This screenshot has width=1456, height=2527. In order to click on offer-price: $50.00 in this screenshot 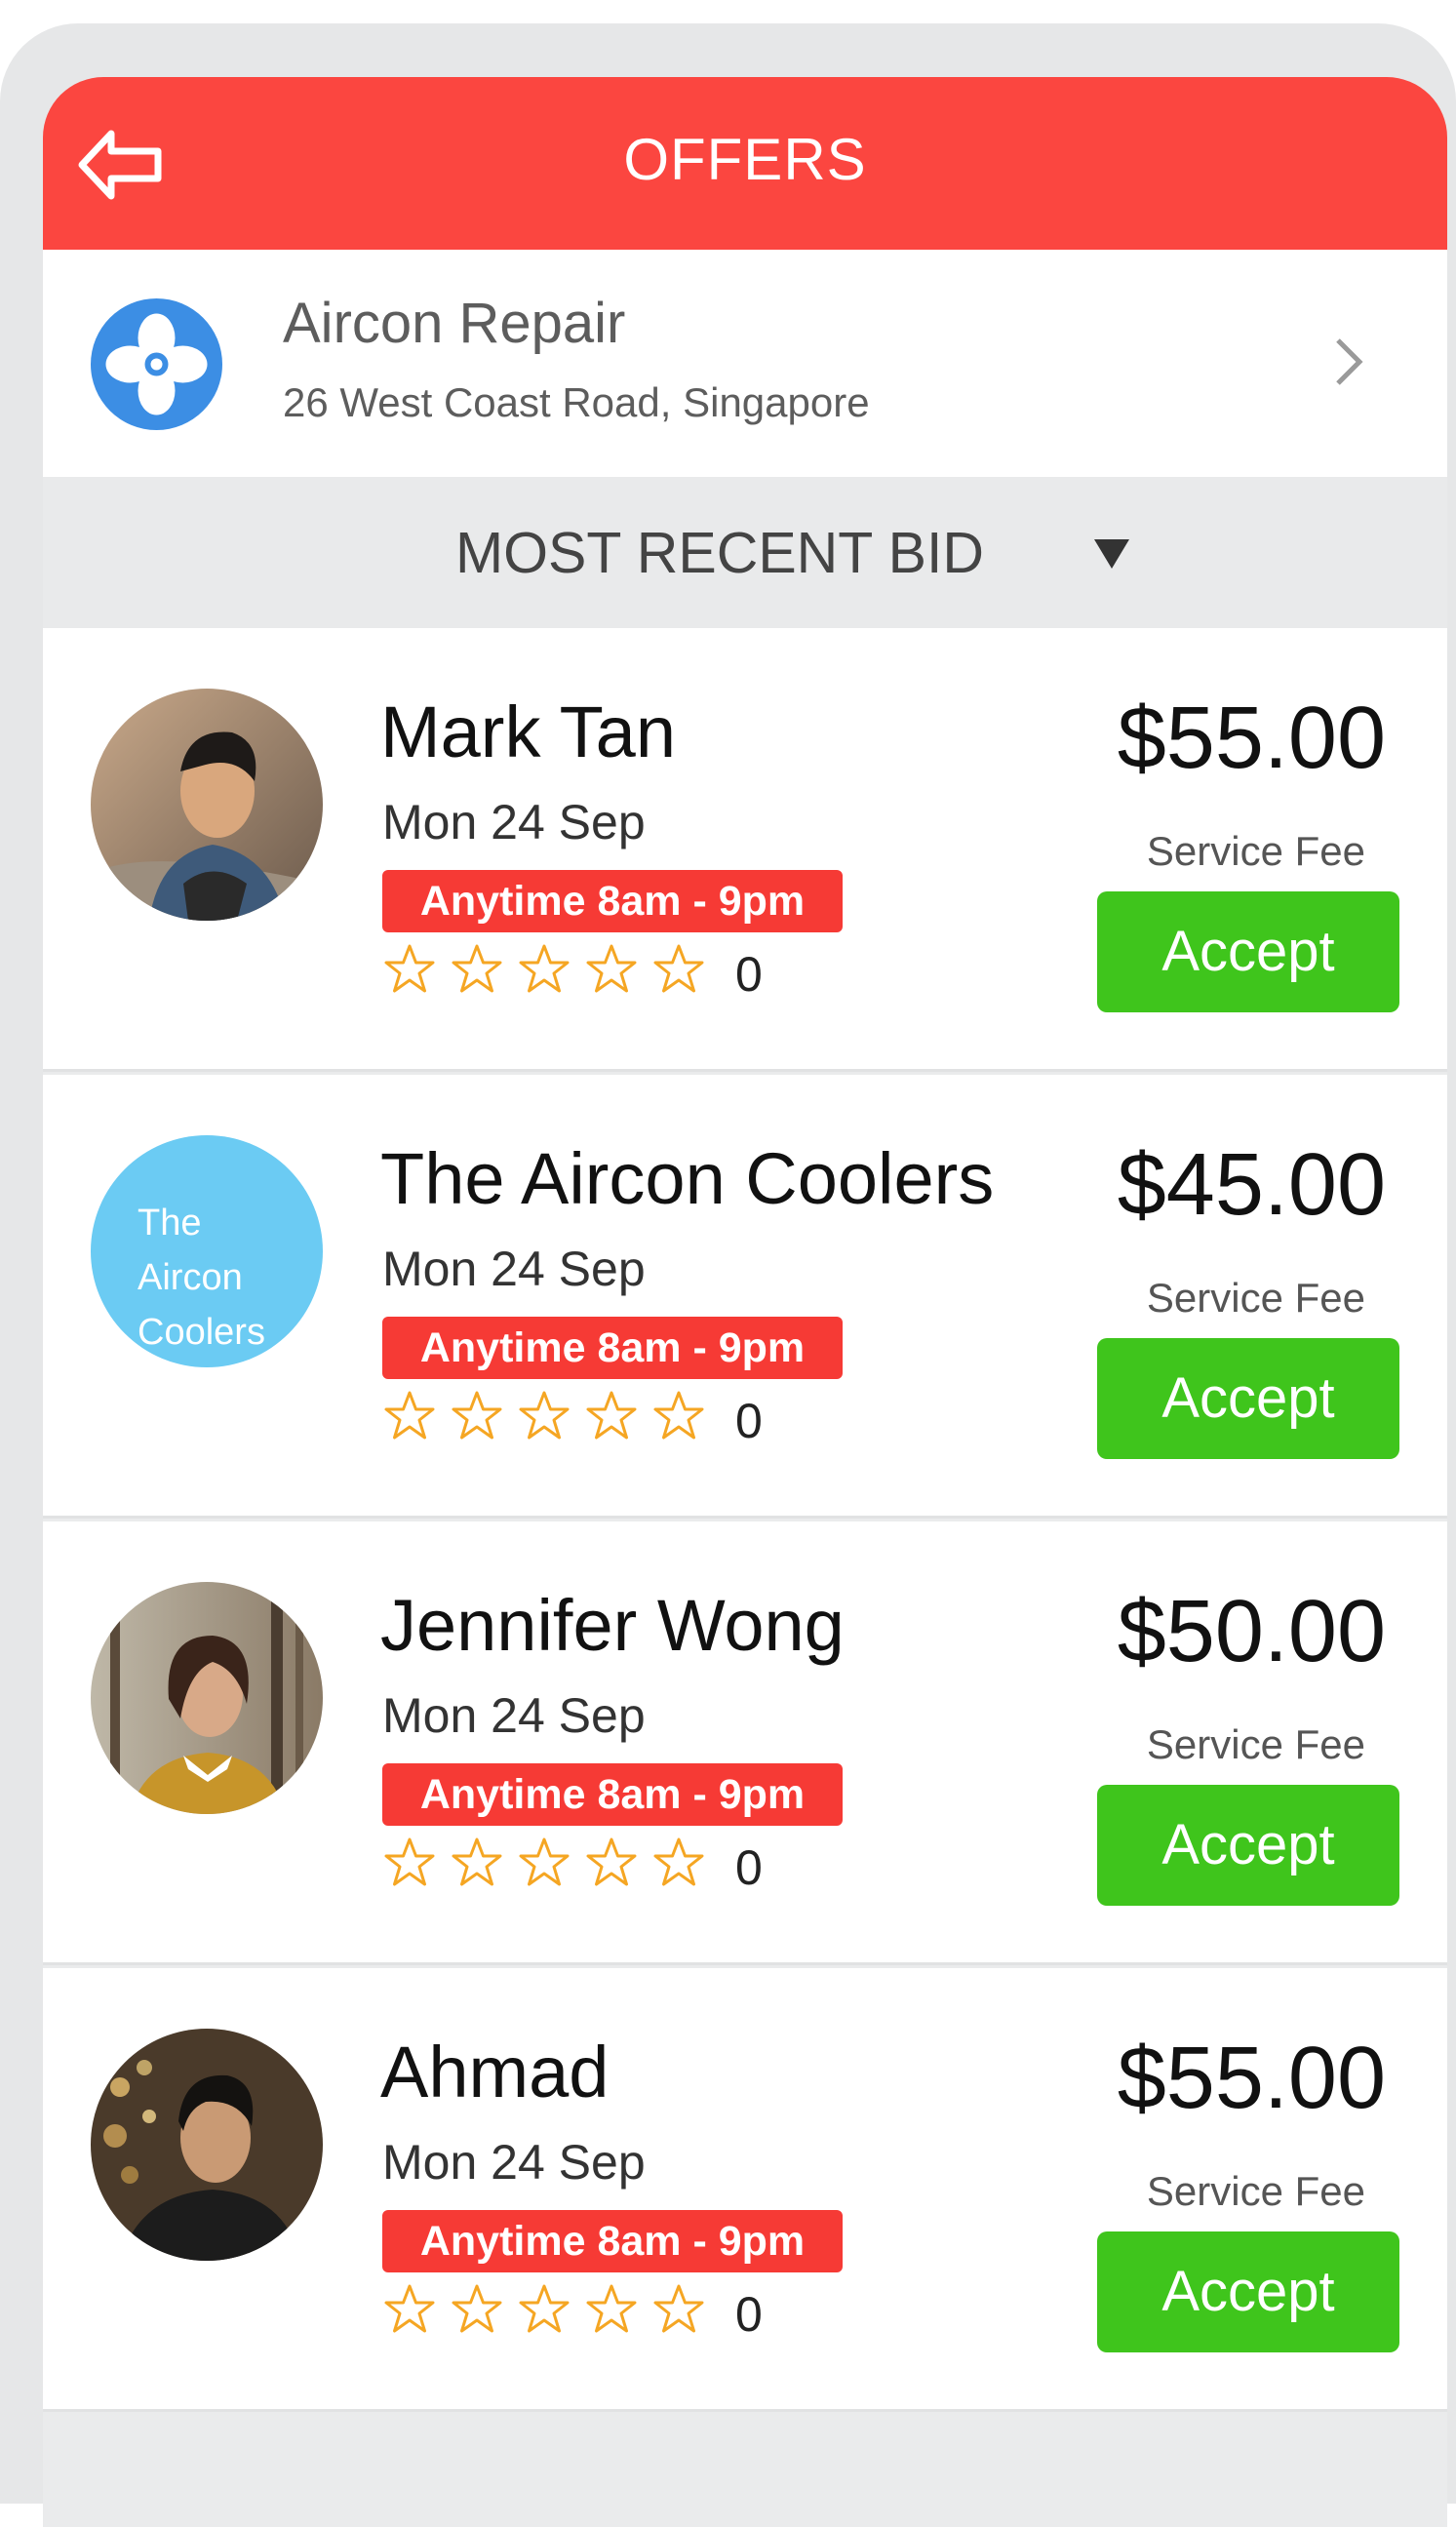, I will do `click(1251, 1631)`.